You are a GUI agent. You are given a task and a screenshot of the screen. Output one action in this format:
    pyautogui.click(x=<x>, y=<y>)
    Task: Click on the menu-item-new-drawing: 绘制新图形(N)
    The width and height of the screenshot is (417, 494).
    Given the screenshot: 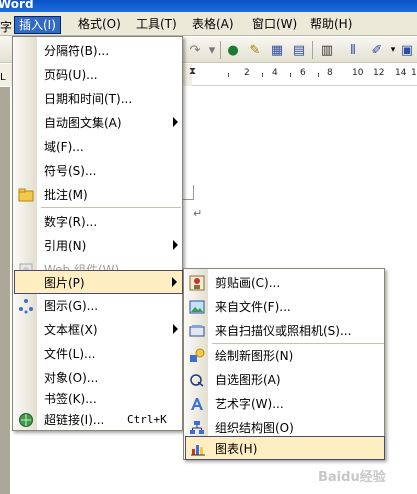 What is the action you would take?
    pyautogui.click(x=285, y=356)
    